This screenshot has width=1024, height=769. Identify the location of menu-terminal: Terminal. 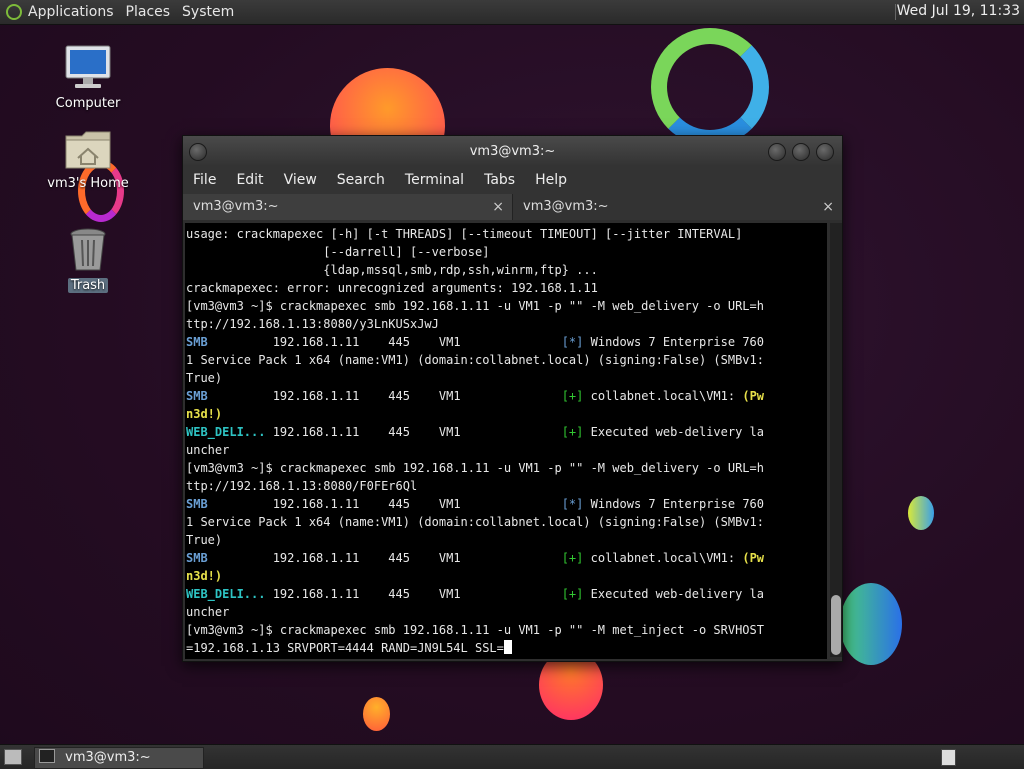
(434, 180).